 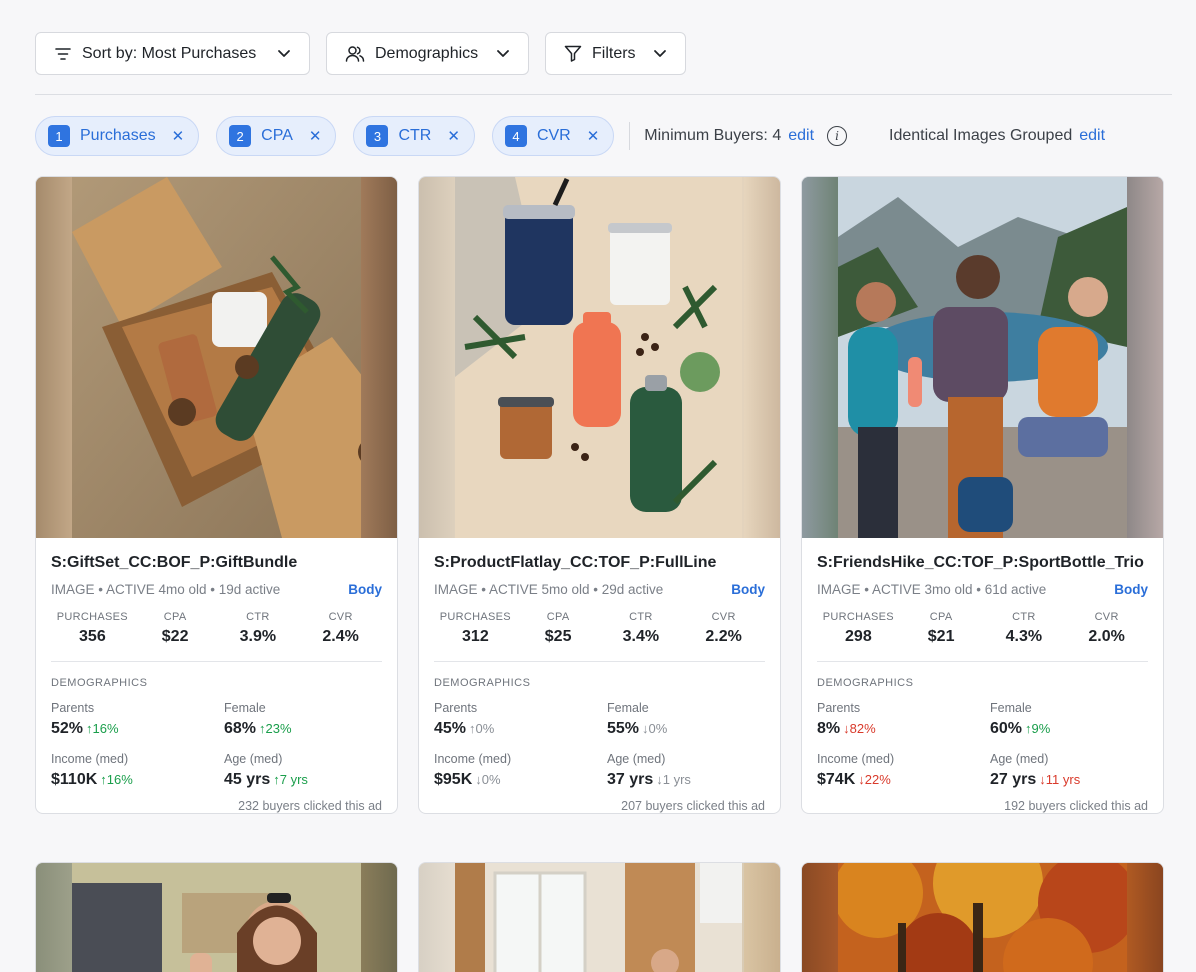 What do you see at coordinates (932, 589) in the screenshot?
I see `ad-meta: IMAGE • ACTIVE 3mo old • 61d active` at bounding box center [932, 589].